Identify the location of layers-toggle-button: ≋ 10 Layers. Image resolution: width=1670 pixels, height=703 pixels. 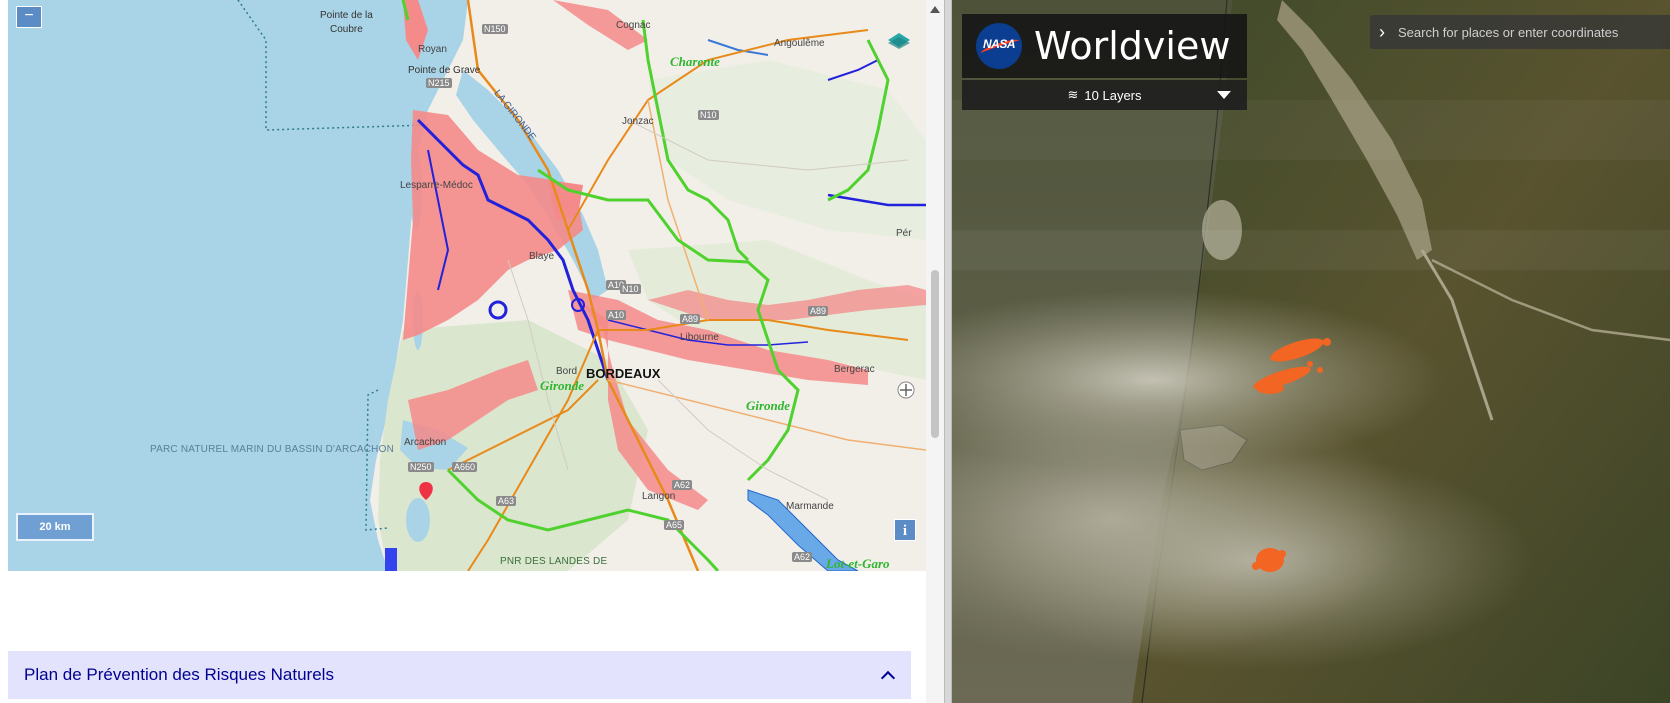
(1104, 95).